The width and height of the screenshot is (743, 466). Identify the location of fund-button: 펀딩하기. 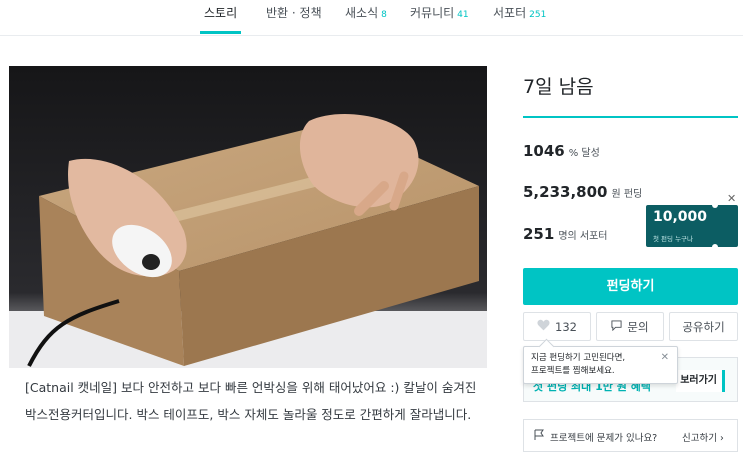
(630, 286).